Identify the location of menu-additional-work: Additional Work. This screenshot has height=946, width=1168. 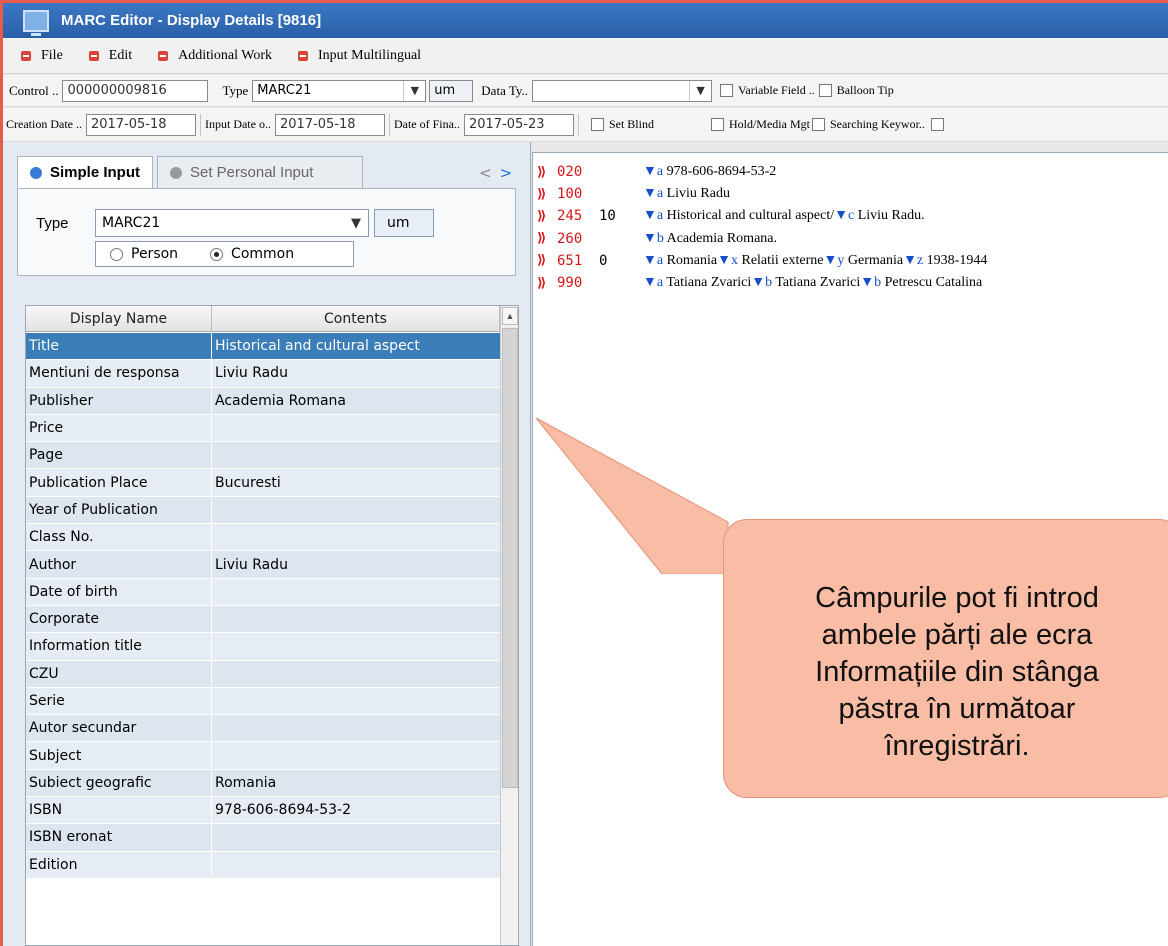
(215, 56).